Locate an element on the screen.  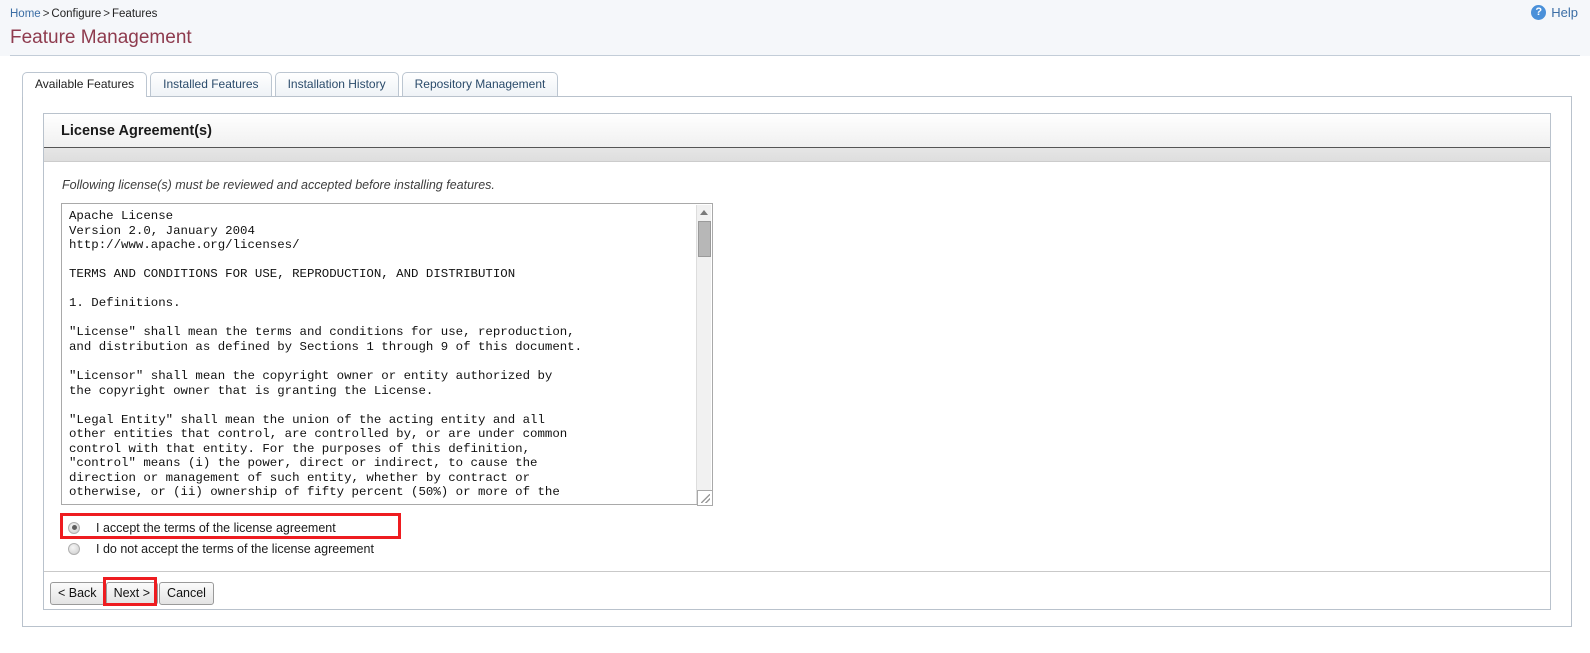
back-button: < Back is located at coordinates (77, 593).